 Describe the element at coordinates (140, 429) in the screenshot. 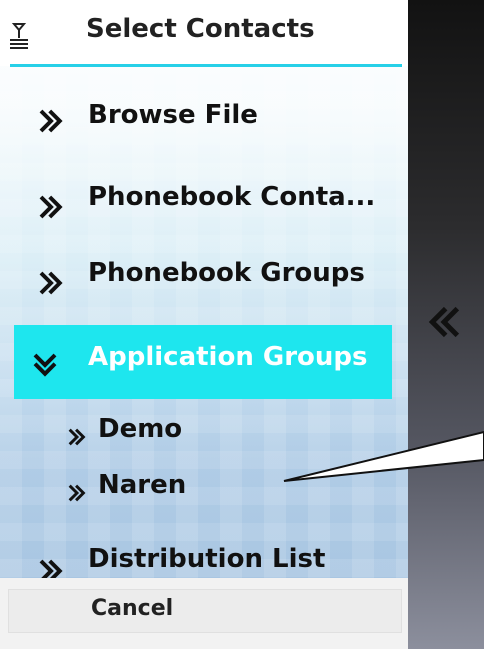

I see `menu-item-label: Demo` at that location.